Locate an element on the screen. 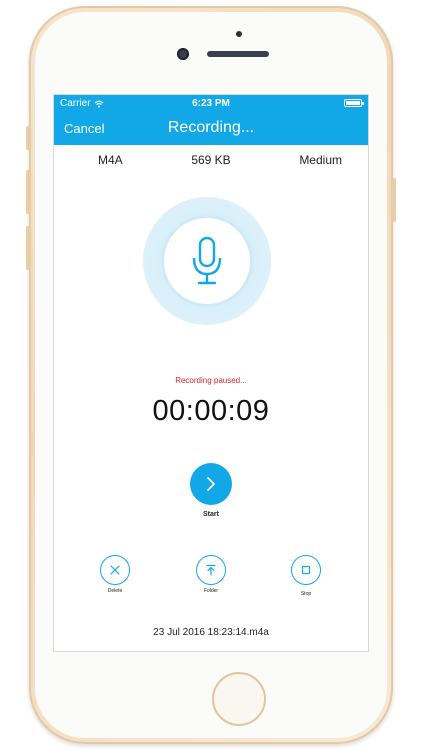  stop-label: Stop is located at coordinates (306, 594).